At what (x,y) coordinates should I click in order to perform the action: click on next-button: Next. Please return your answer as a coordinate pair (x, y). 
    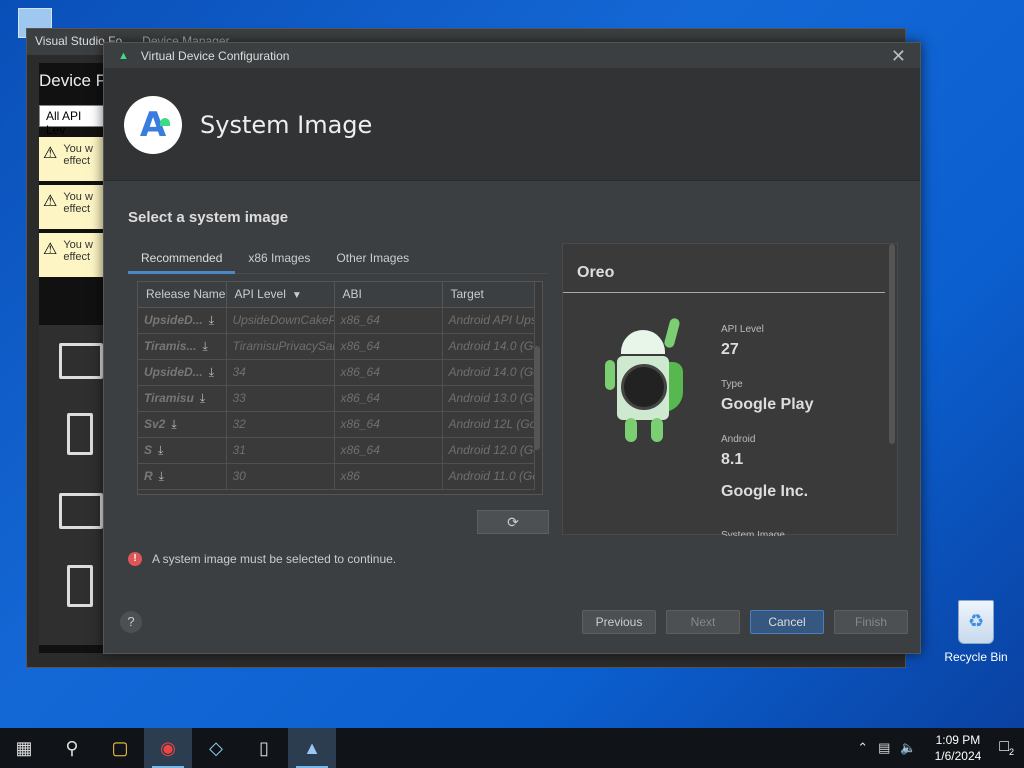
    Looking at the image, I should click on (703, 622).